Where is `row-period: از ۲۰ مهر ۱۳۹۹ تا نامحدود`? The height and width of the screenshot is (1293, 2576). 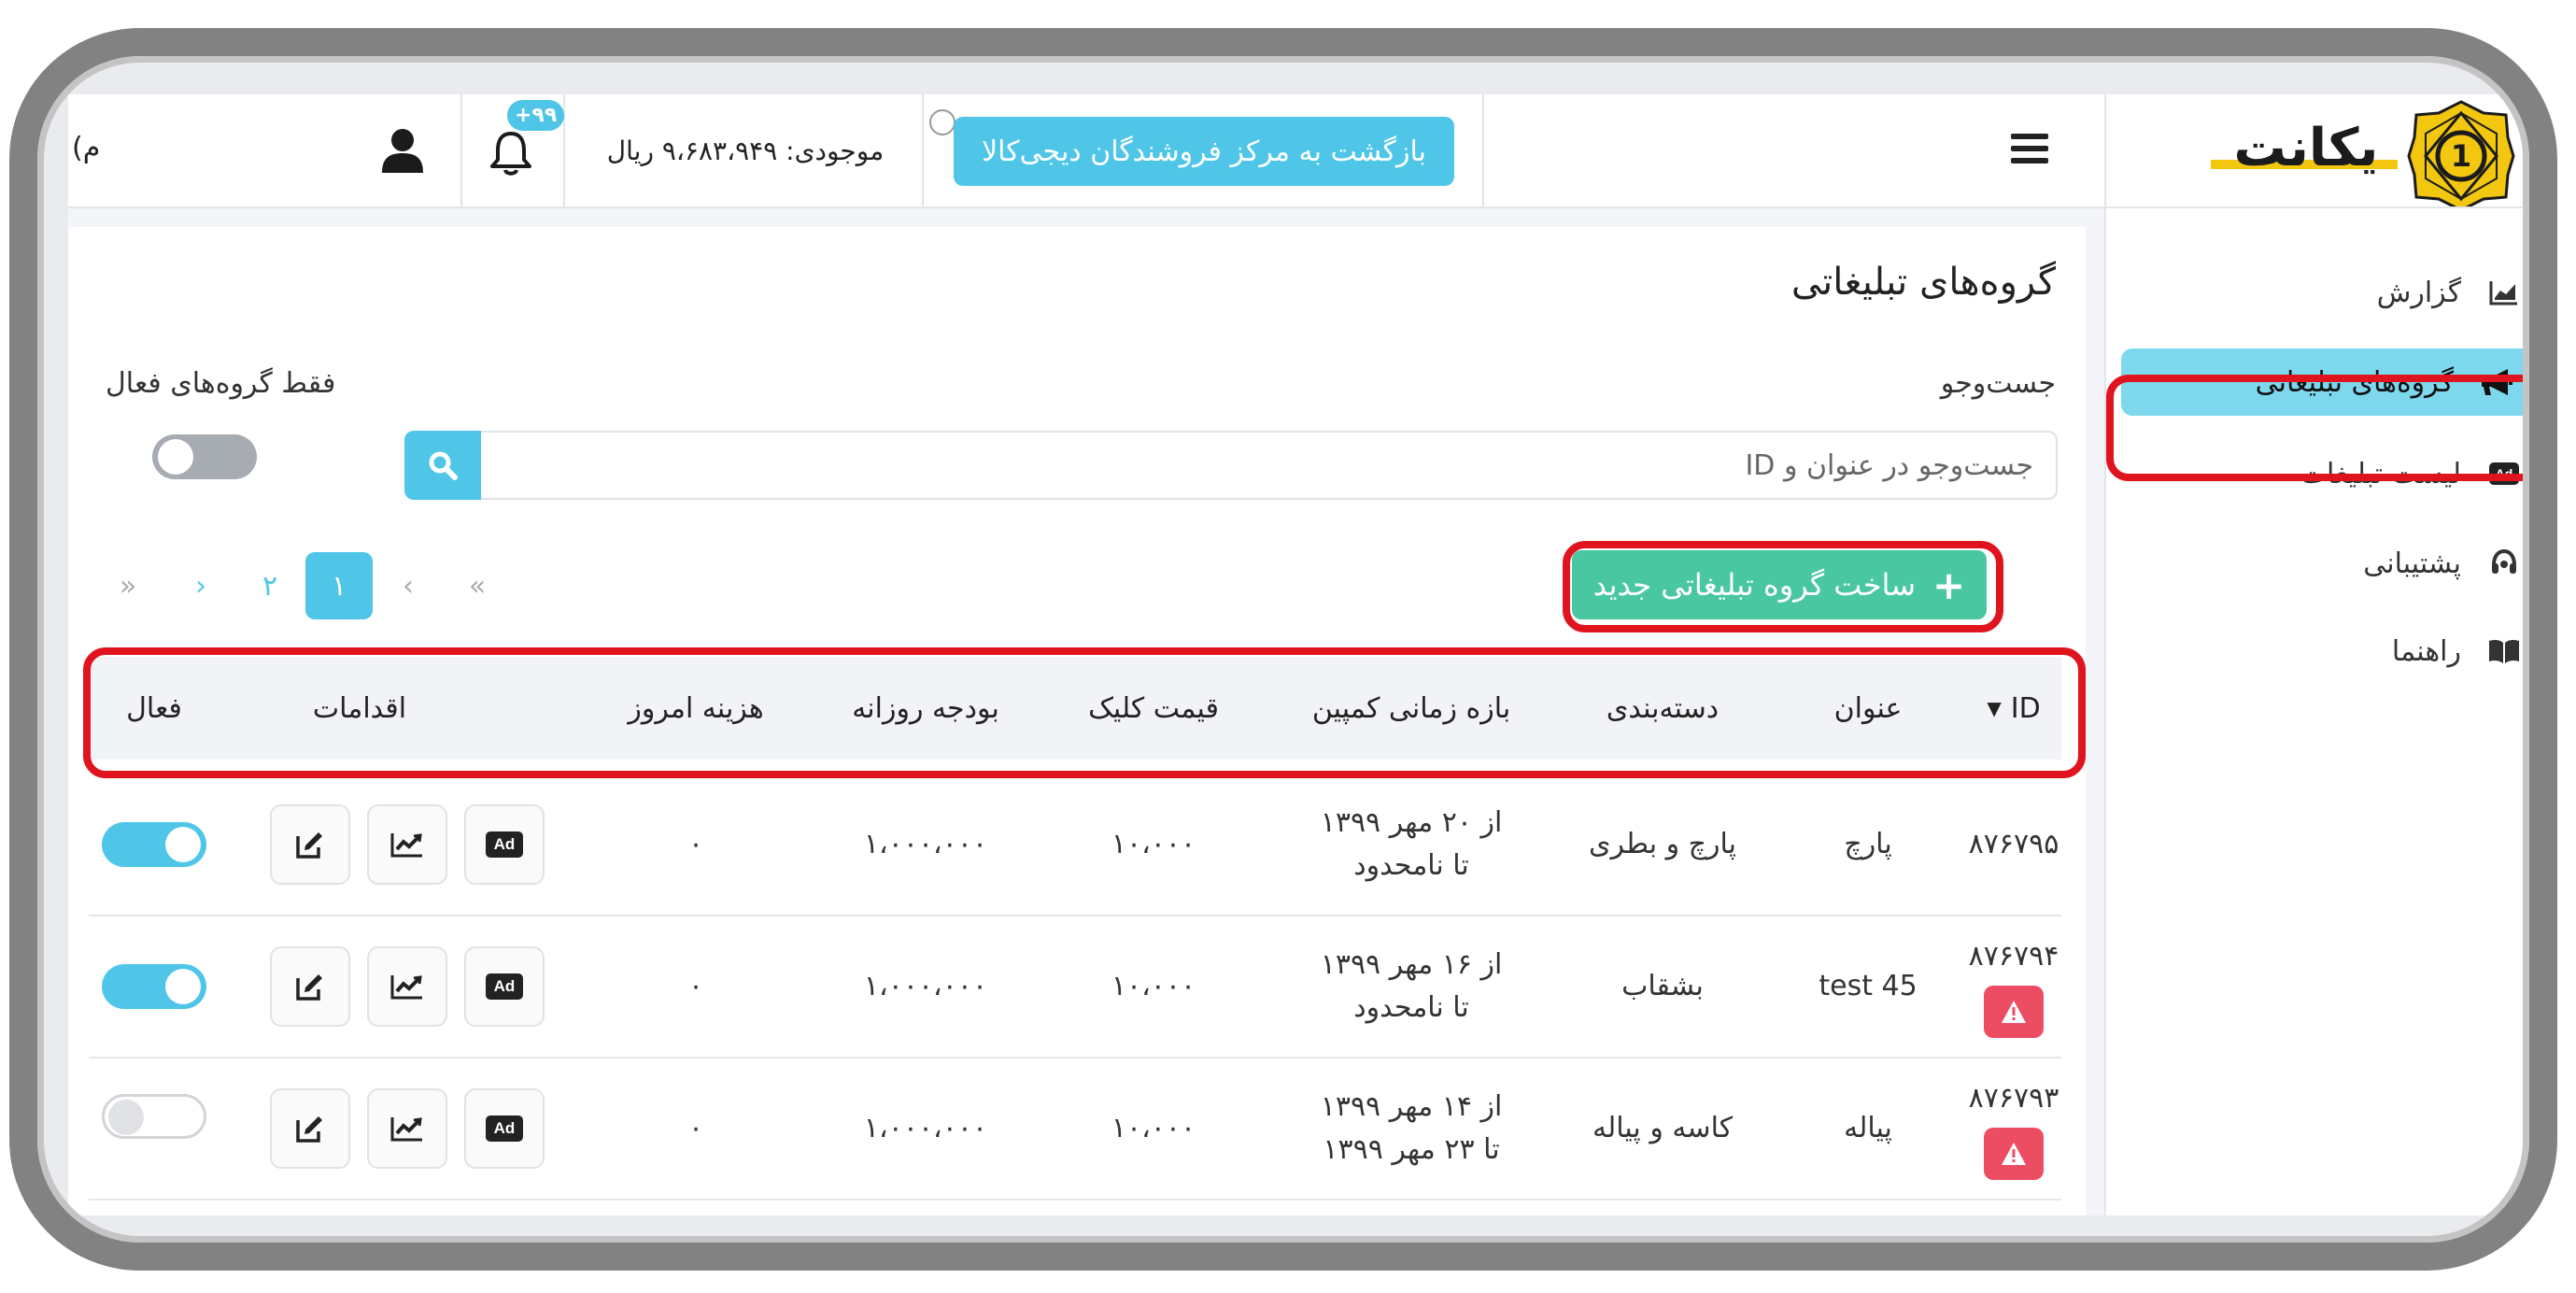 row-period: از ۲۰ مهر ۱۳۹۹ تا نامحدود is located at coordinates (1411, 844).